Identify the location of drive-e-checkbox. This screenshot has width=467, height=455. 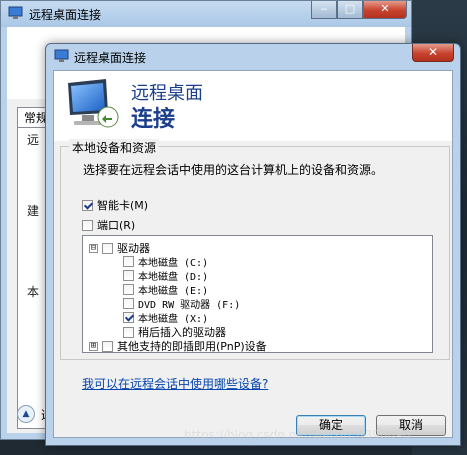
(128, 289).